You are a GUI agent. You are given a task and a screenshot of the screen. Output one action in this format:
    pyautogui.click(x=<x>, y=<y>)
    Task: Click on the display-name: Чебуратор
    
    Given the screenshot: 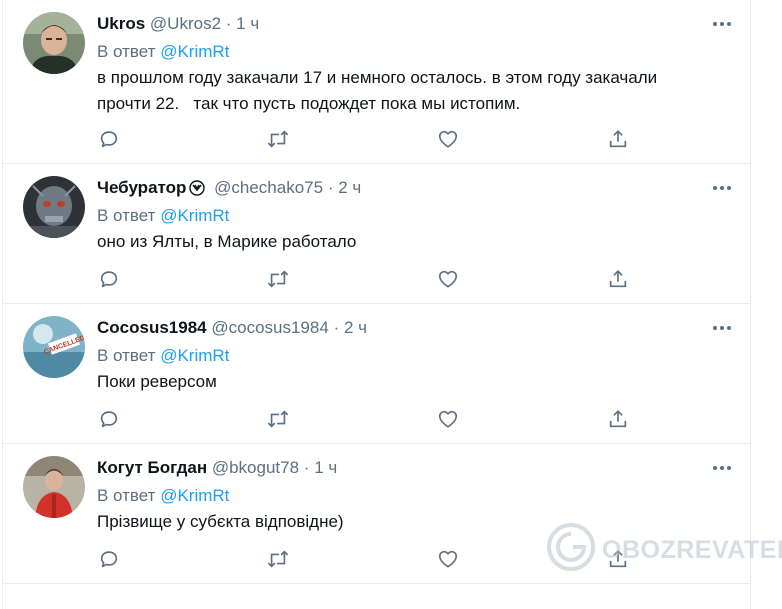 What is the action you would take?
    pyautogui.click(x=141, y=187)
    